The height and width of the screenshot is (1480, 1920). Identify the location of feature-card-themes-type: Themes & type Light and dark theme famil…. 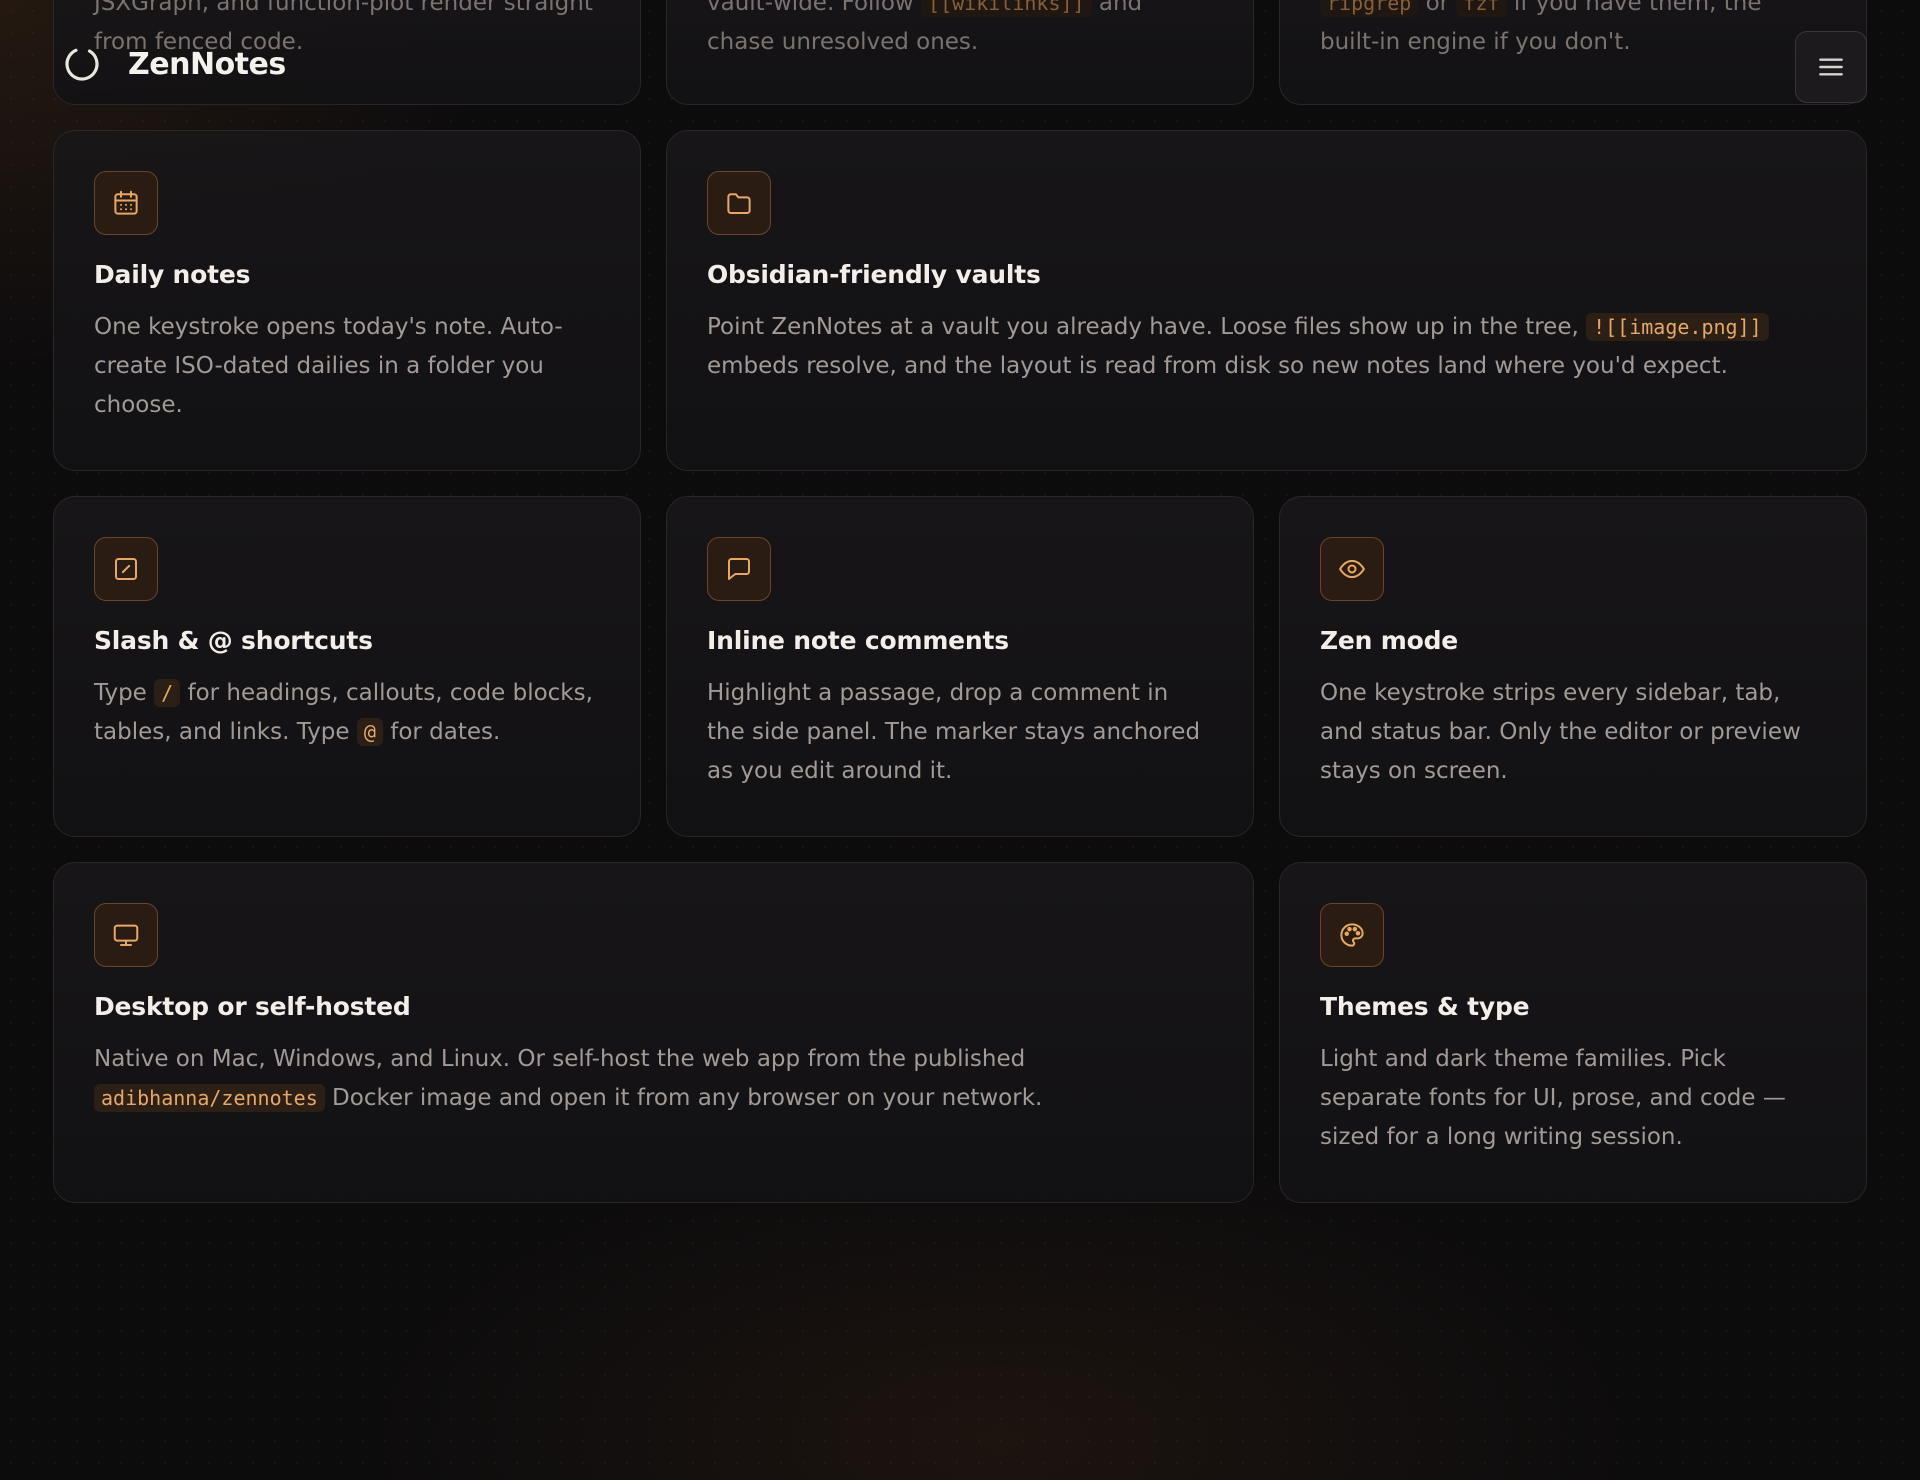
(1573, 1032).